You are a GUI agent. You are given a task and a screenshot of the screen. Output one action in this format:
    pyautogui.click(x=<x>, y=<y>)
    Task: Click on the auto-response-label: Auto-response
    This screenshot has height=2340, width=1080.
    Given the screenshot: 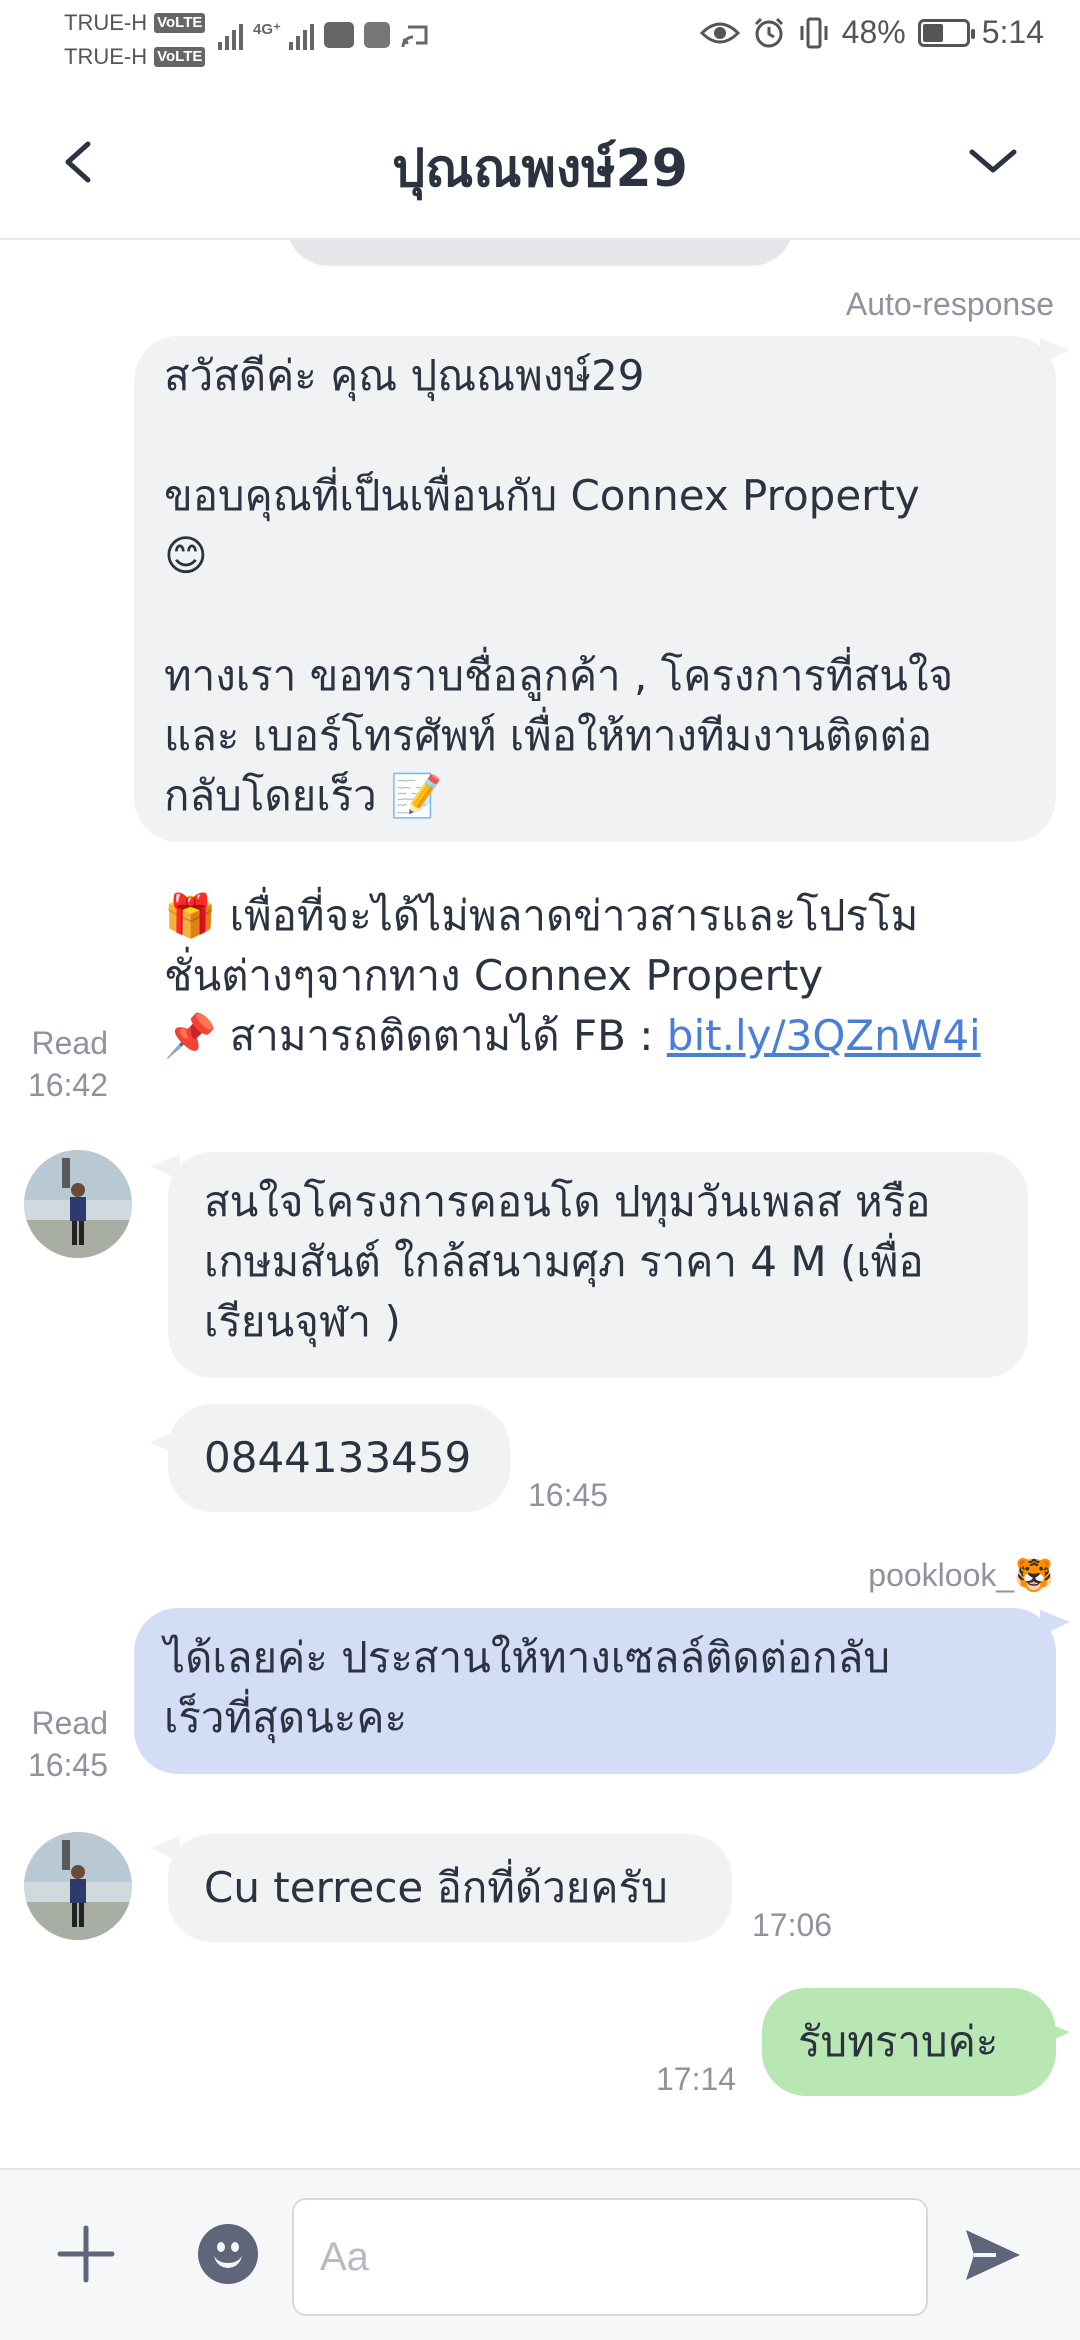 What is the action you would take?
    pyautogui.click(x=949, y=304)
    